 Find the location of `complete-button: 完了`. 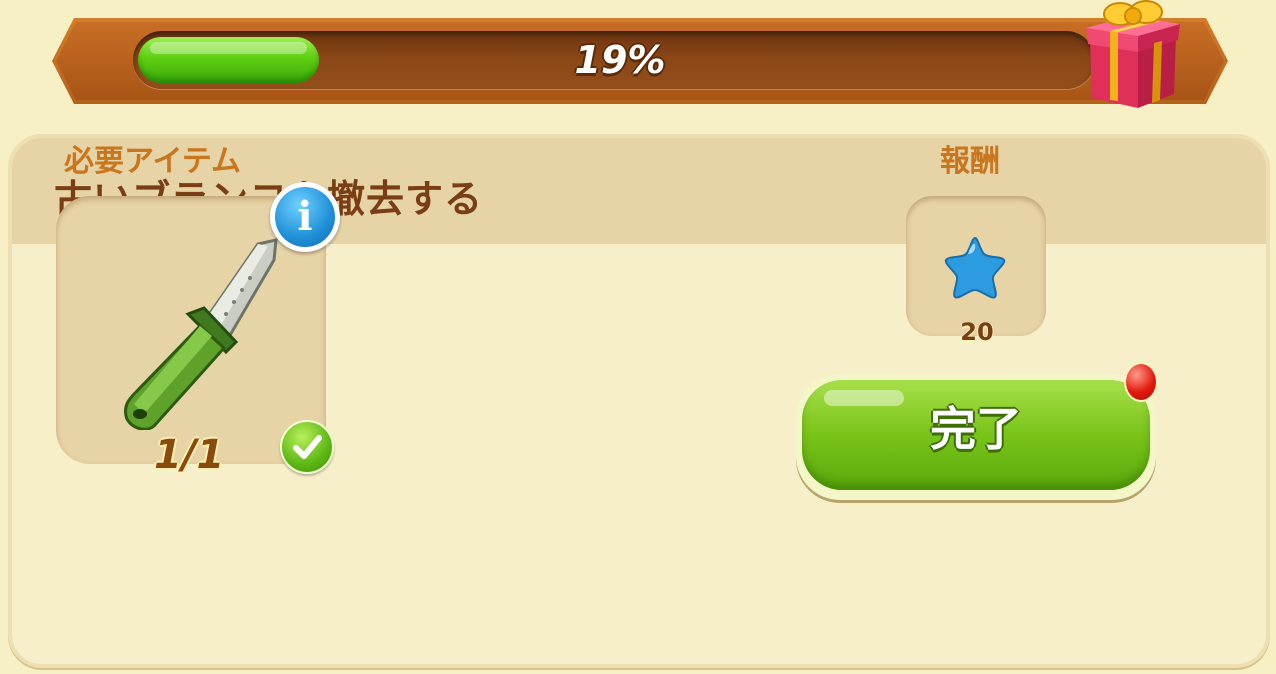

complete-button: 完了 is located at coordinates (976, 437).